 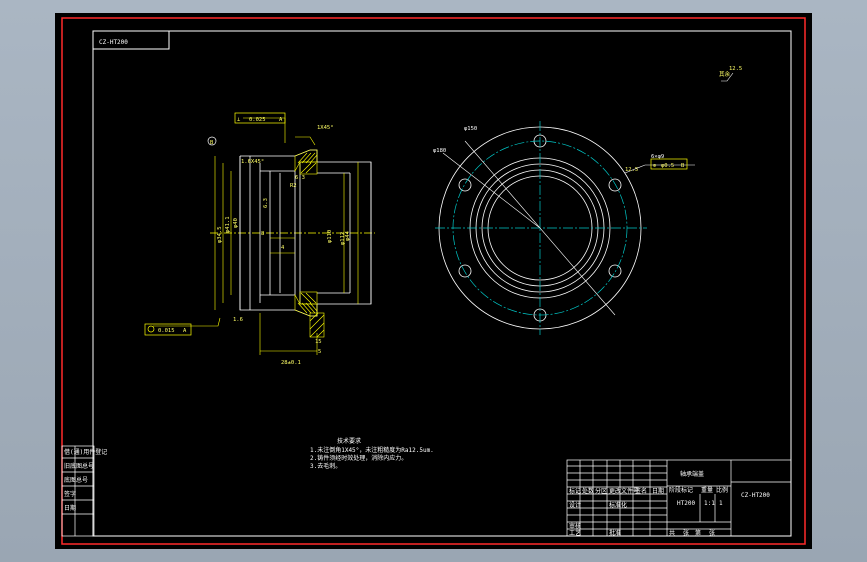 I want to click on tb-cell-std: 标准化, so click(x=618, y=505).